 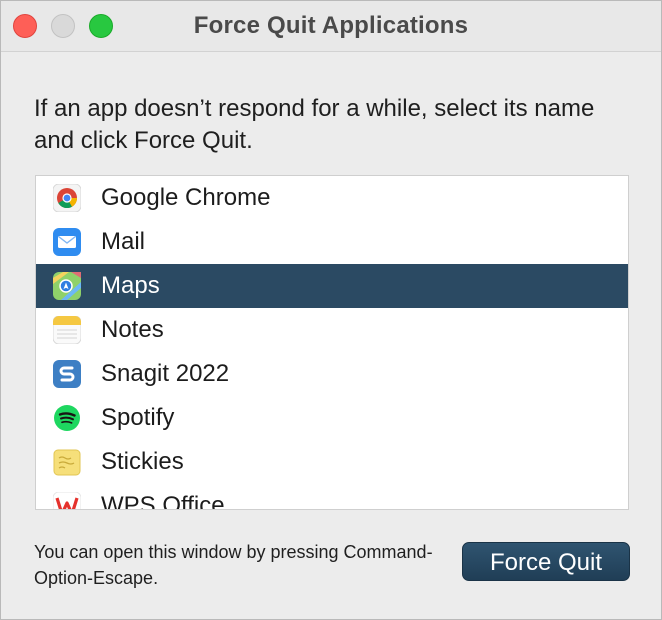 I want to click on wps-office-icon, so click(x=67, y=500).